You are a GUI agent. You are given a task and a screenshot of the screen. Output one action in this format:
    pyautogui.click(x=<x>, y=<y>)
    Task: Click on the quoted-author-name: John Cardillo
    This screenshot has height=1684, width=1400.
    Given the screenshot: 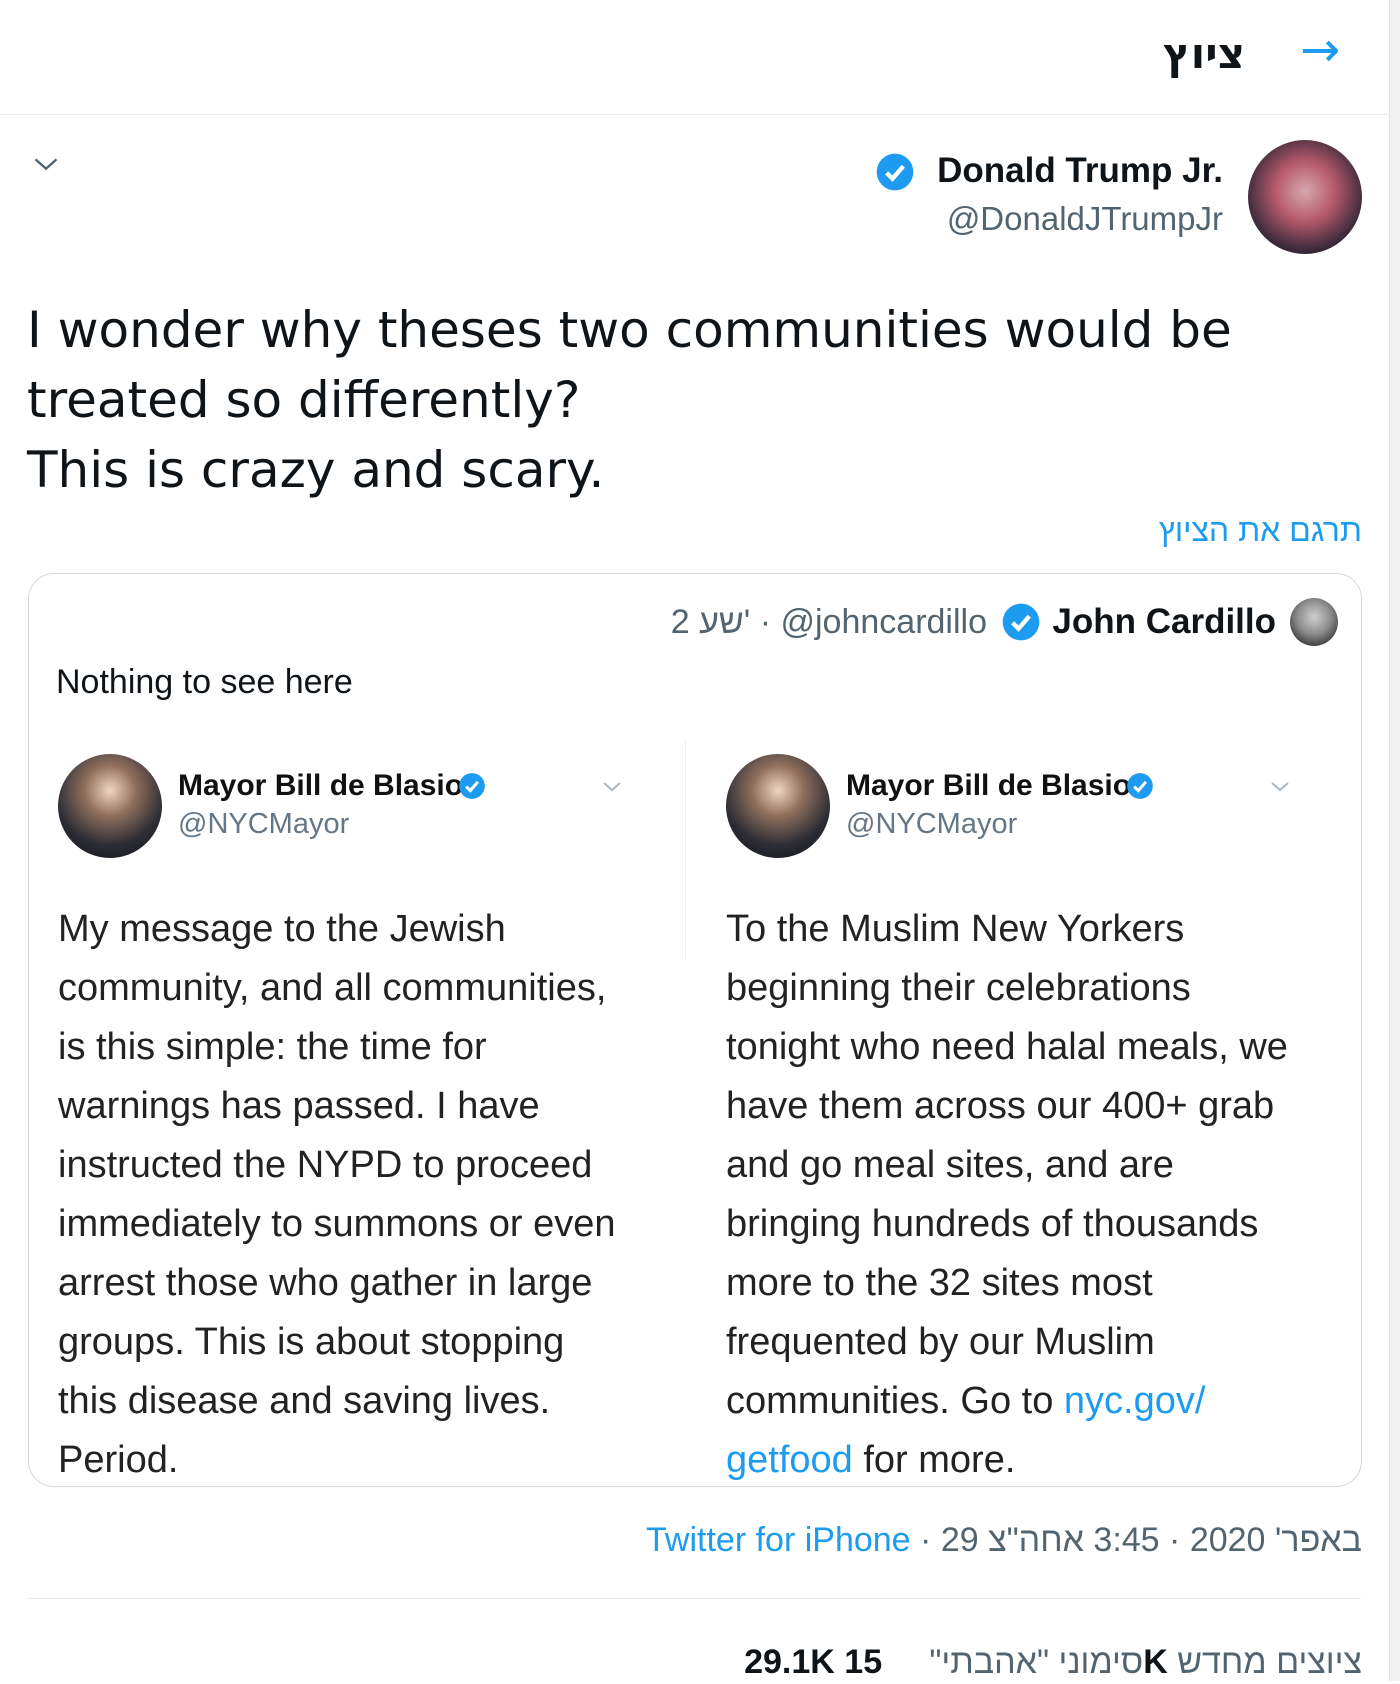 What is the action you would take?
    pyautogui.click(x=1164, y=622)
    